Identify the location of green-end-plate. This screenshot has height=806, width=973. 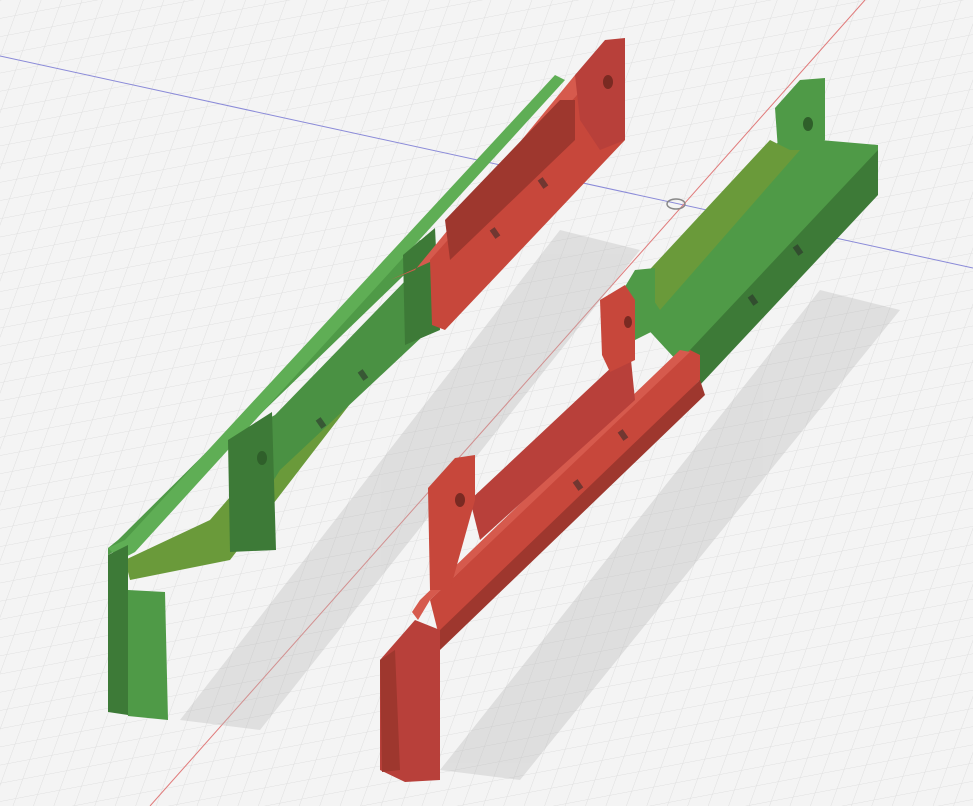
(118, 630).